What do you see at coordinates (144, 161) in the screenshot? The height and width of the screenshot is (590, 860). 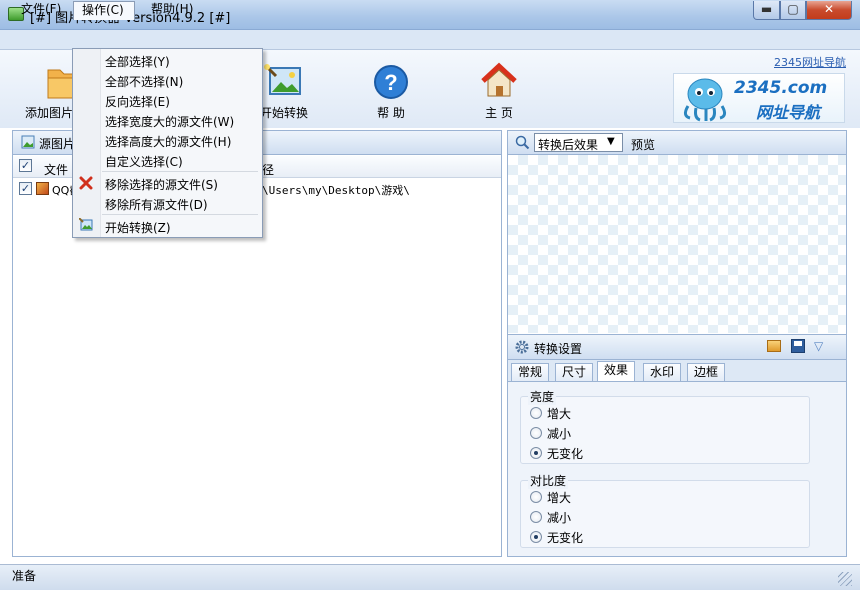 I see `menu-item-custom-select: 自定义选择(C)` at bounding box center [144, 161].